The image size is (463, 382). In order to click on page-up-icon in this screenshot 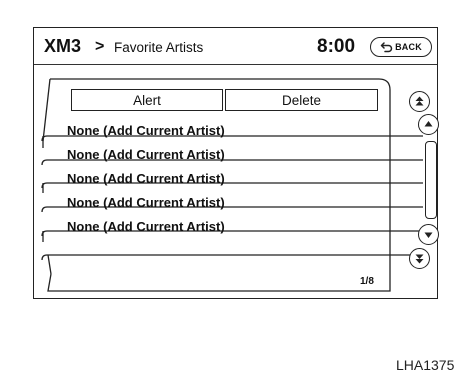, I will do `click(419, 101)`.